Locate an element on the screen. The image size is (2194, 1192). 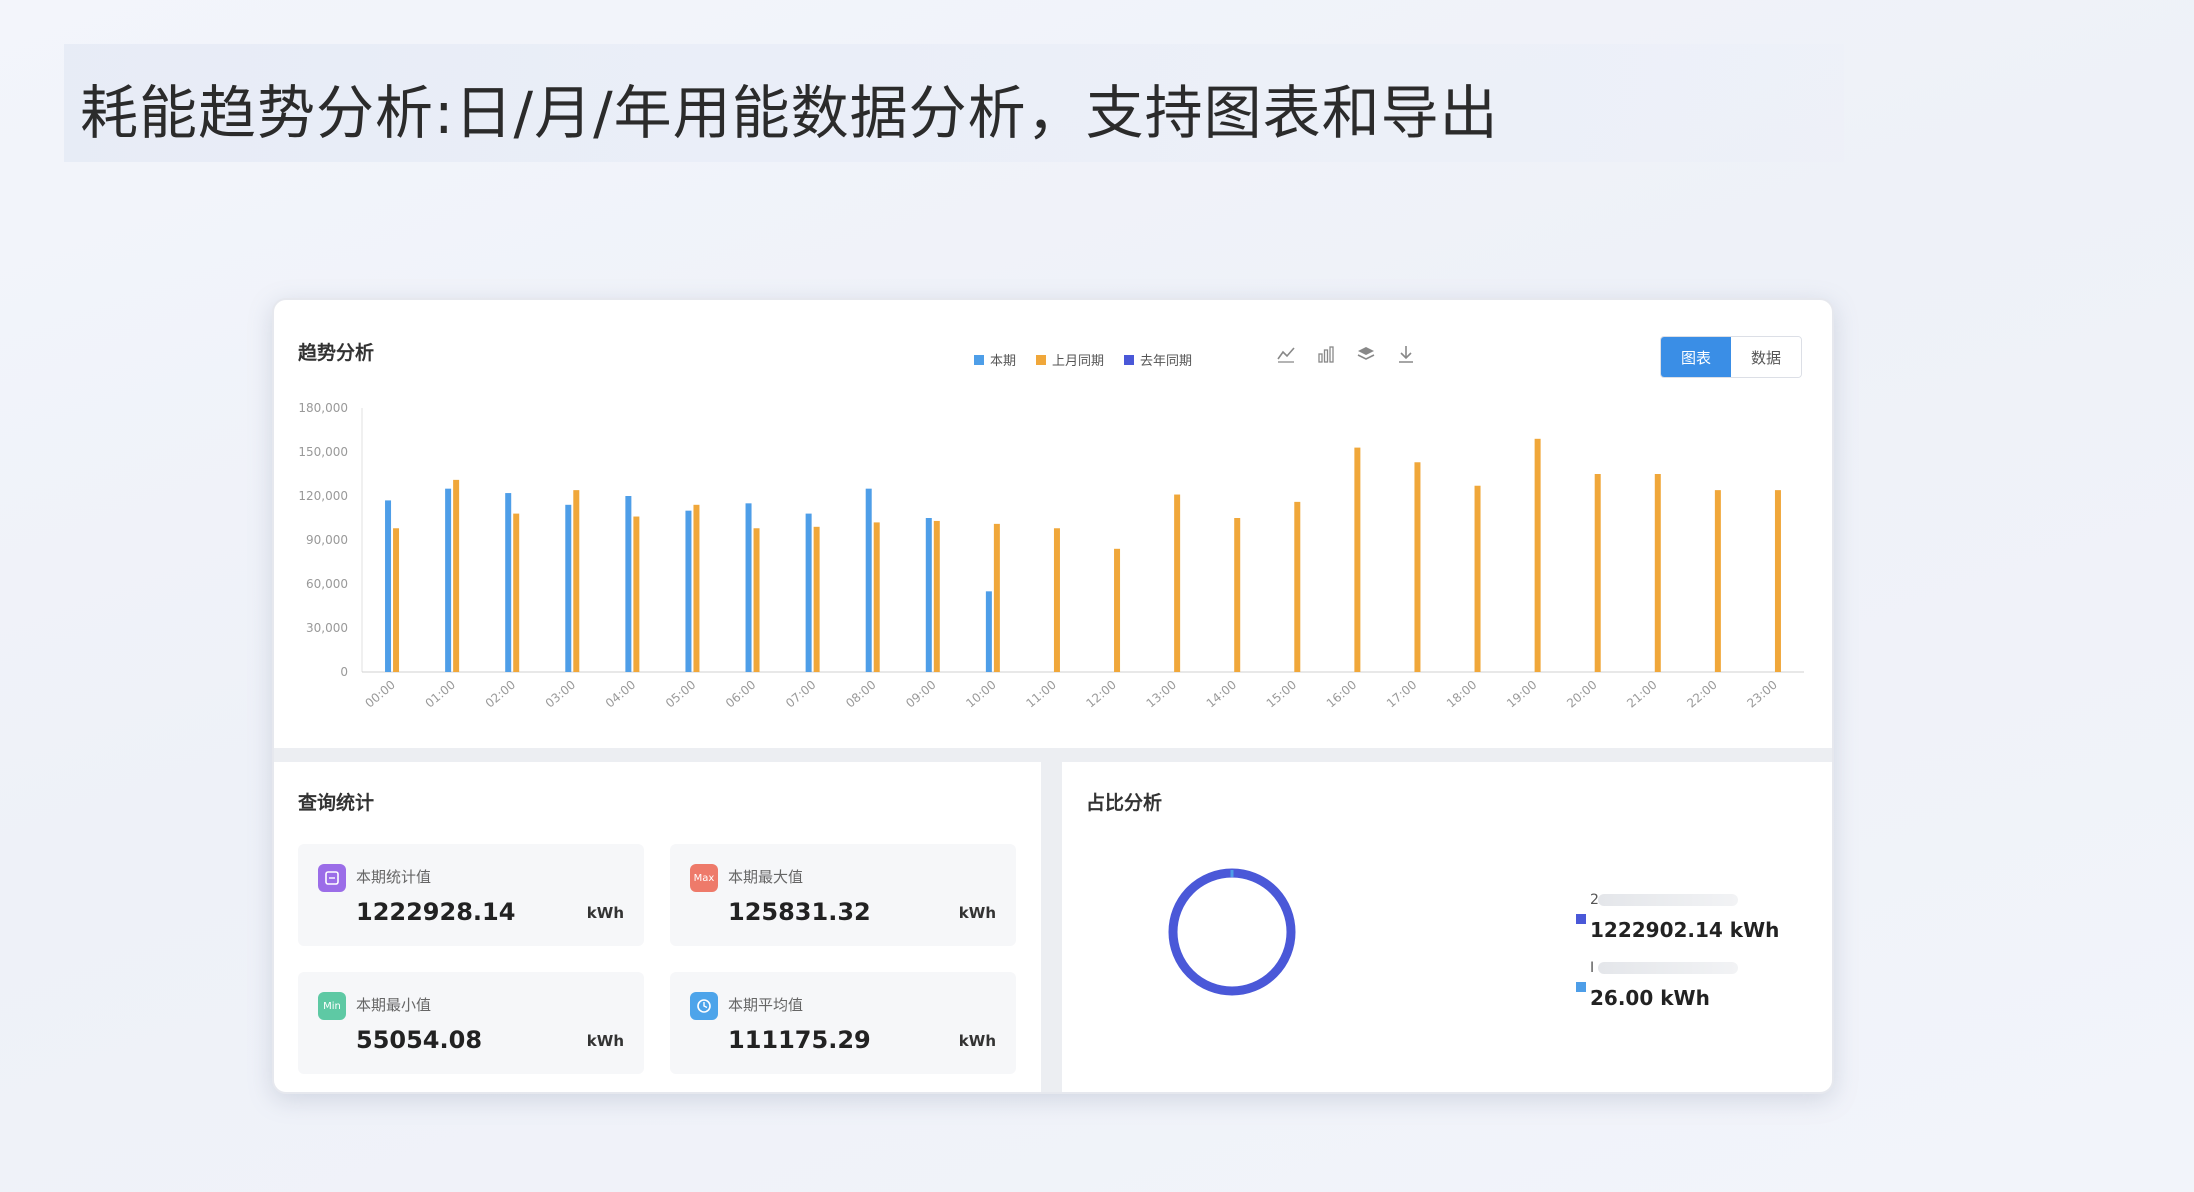
y-tick-label: 90,000 is located at coordinates (327, 540).